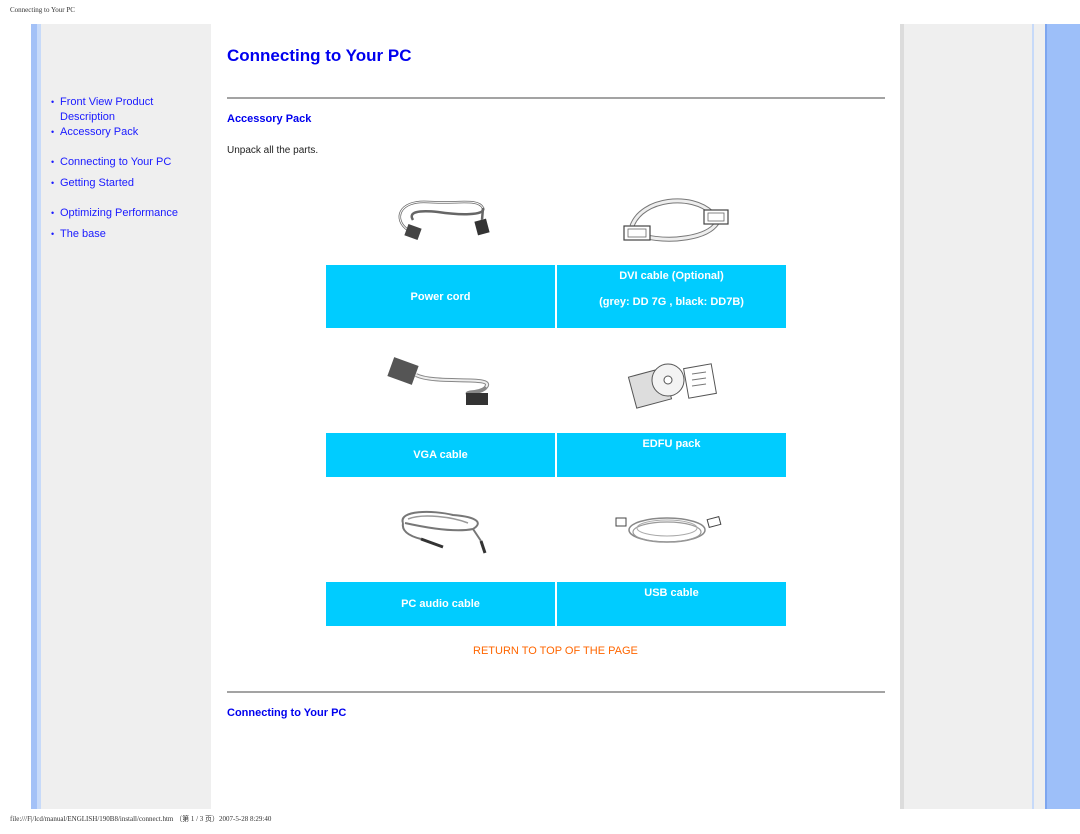  What do you see at coordinates (556, 455) in the screenshot?
I see `label-row-2: VGA cable EDFU pack` at bounding box center [556, 455].